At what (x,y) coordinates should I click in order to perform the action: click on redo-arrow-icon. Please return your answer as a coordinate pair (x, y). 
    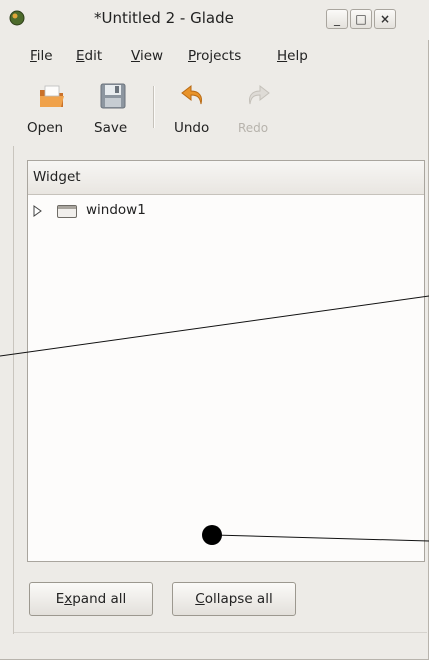
    Looking at the image, I should click on (259, 94).